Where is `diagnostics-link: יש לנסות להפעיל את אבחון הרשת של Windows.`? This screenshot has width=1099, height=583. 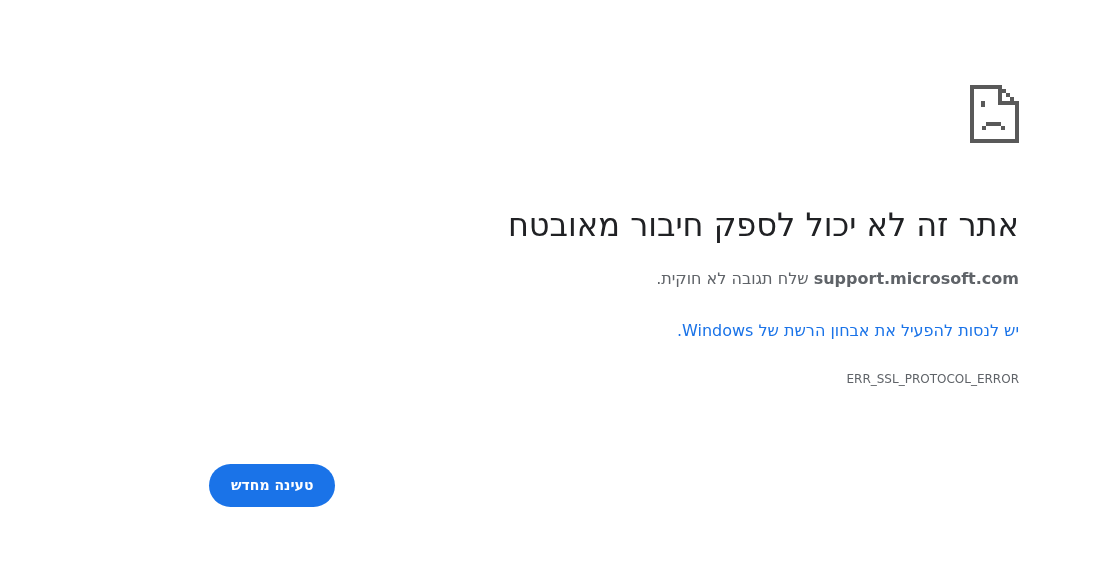 diagnostics-link: יש לנסות להפעיל את אבחון הרשת של Windows. is located at coordinates (847, 330).